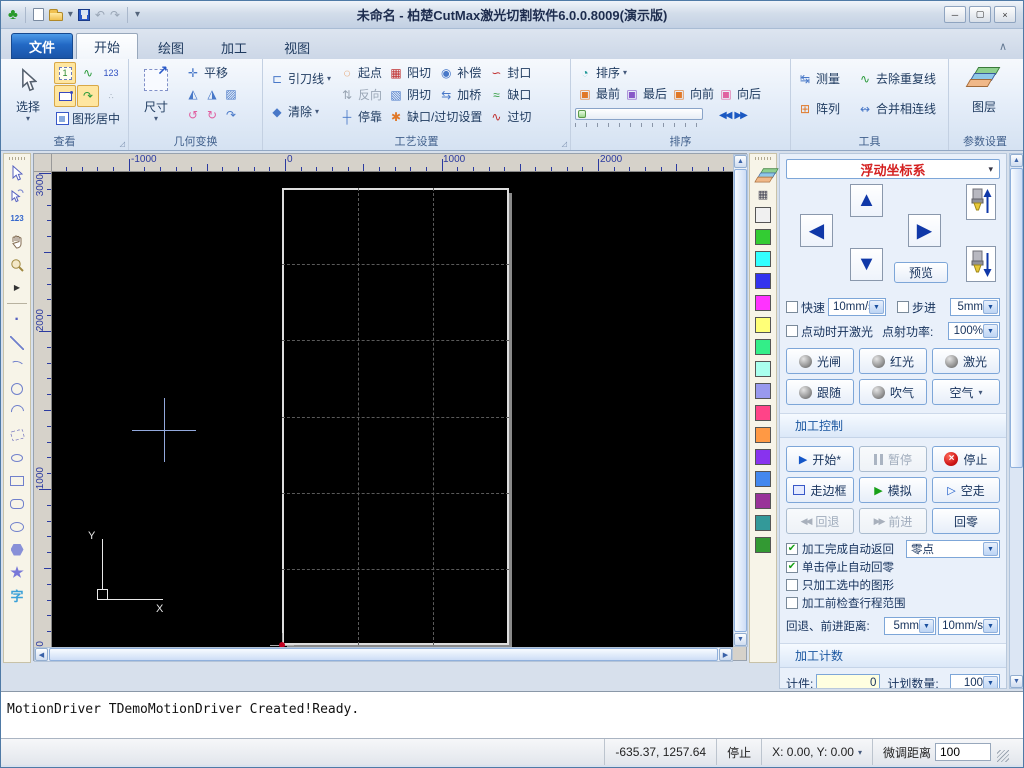  I want to click on save-icon, so click(83, 14).